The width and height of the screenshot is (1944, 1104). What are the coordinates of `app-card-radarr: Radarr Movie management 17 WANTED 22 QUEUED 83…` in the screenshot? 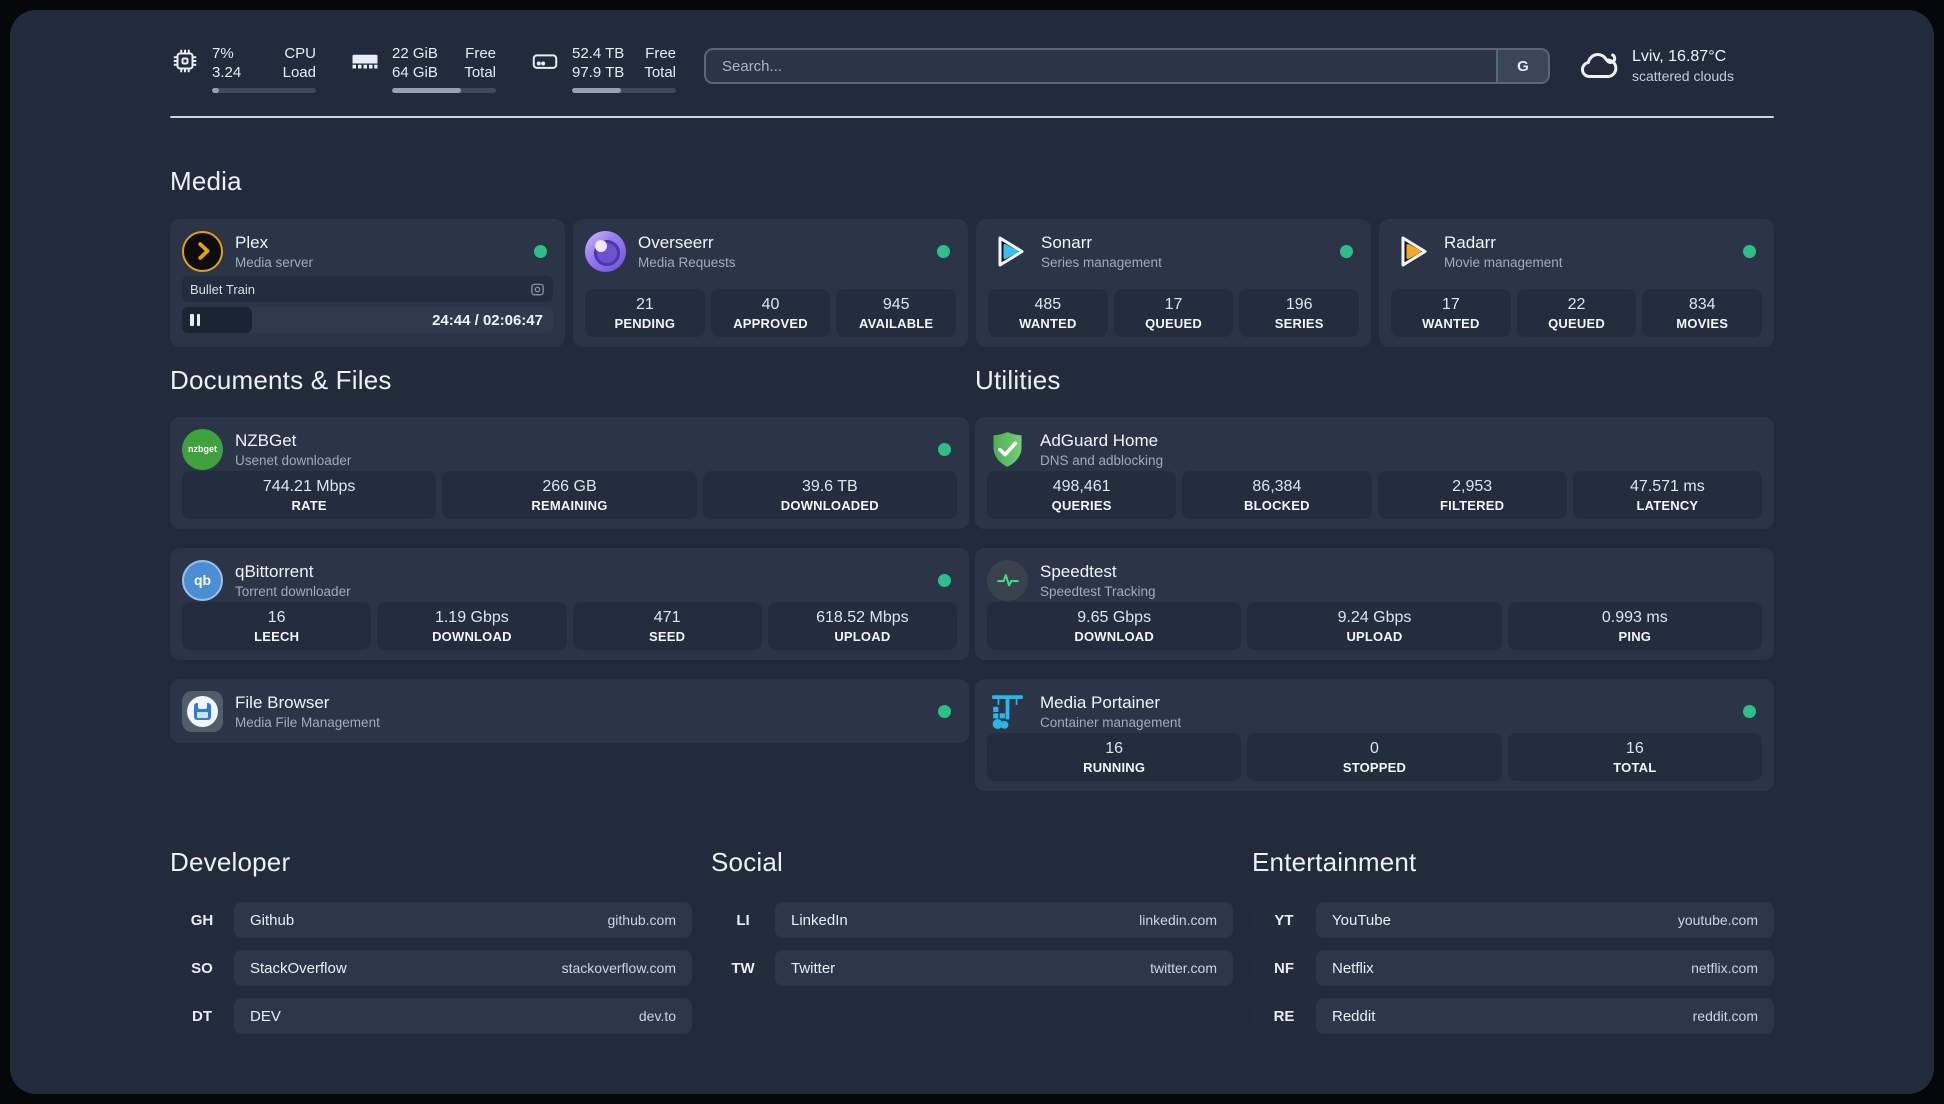 It's located at (1576, 283).